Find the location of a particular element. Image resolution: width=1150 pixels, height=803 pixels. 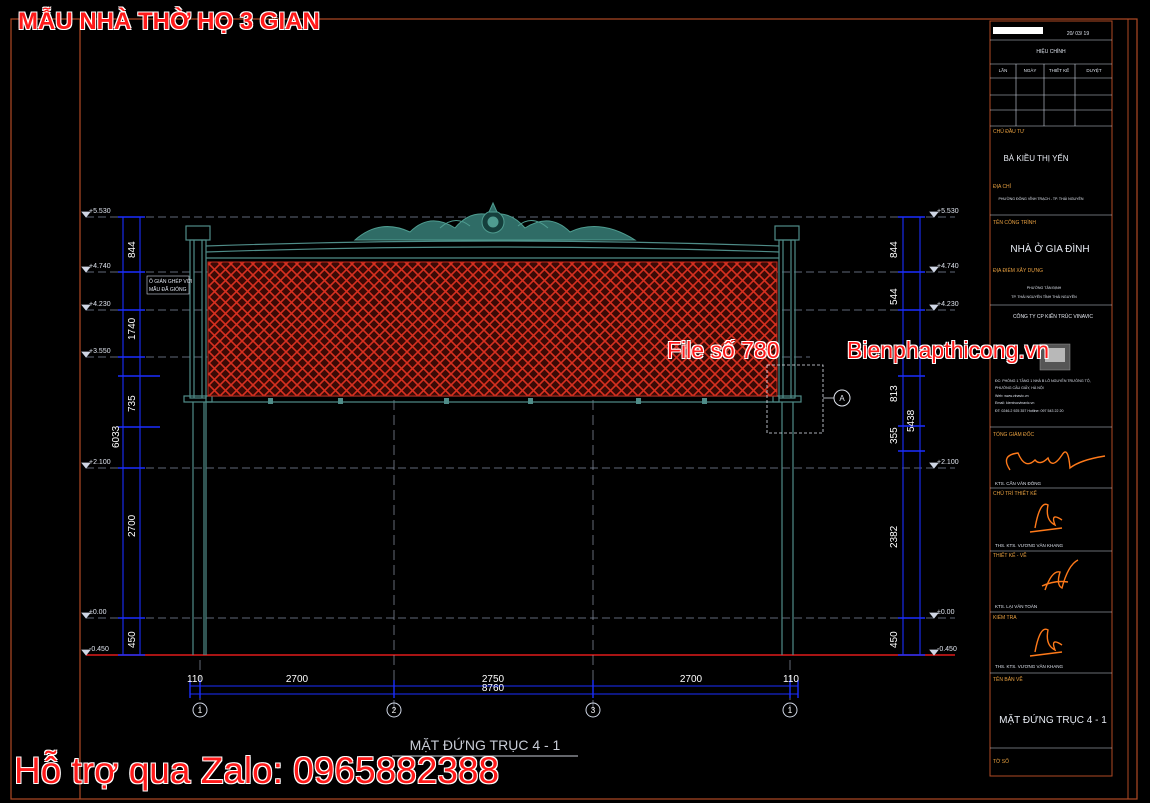

axis-label: 2 is located at coordinates (394, 710).